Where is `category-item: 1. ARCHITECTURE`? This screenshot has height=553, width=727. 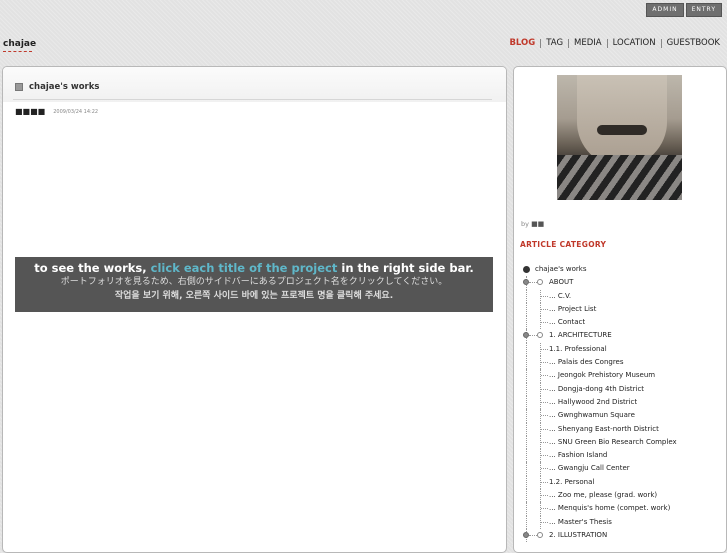
category-item: 1. ARCHITECTURE is located at coordinates (621, 336).